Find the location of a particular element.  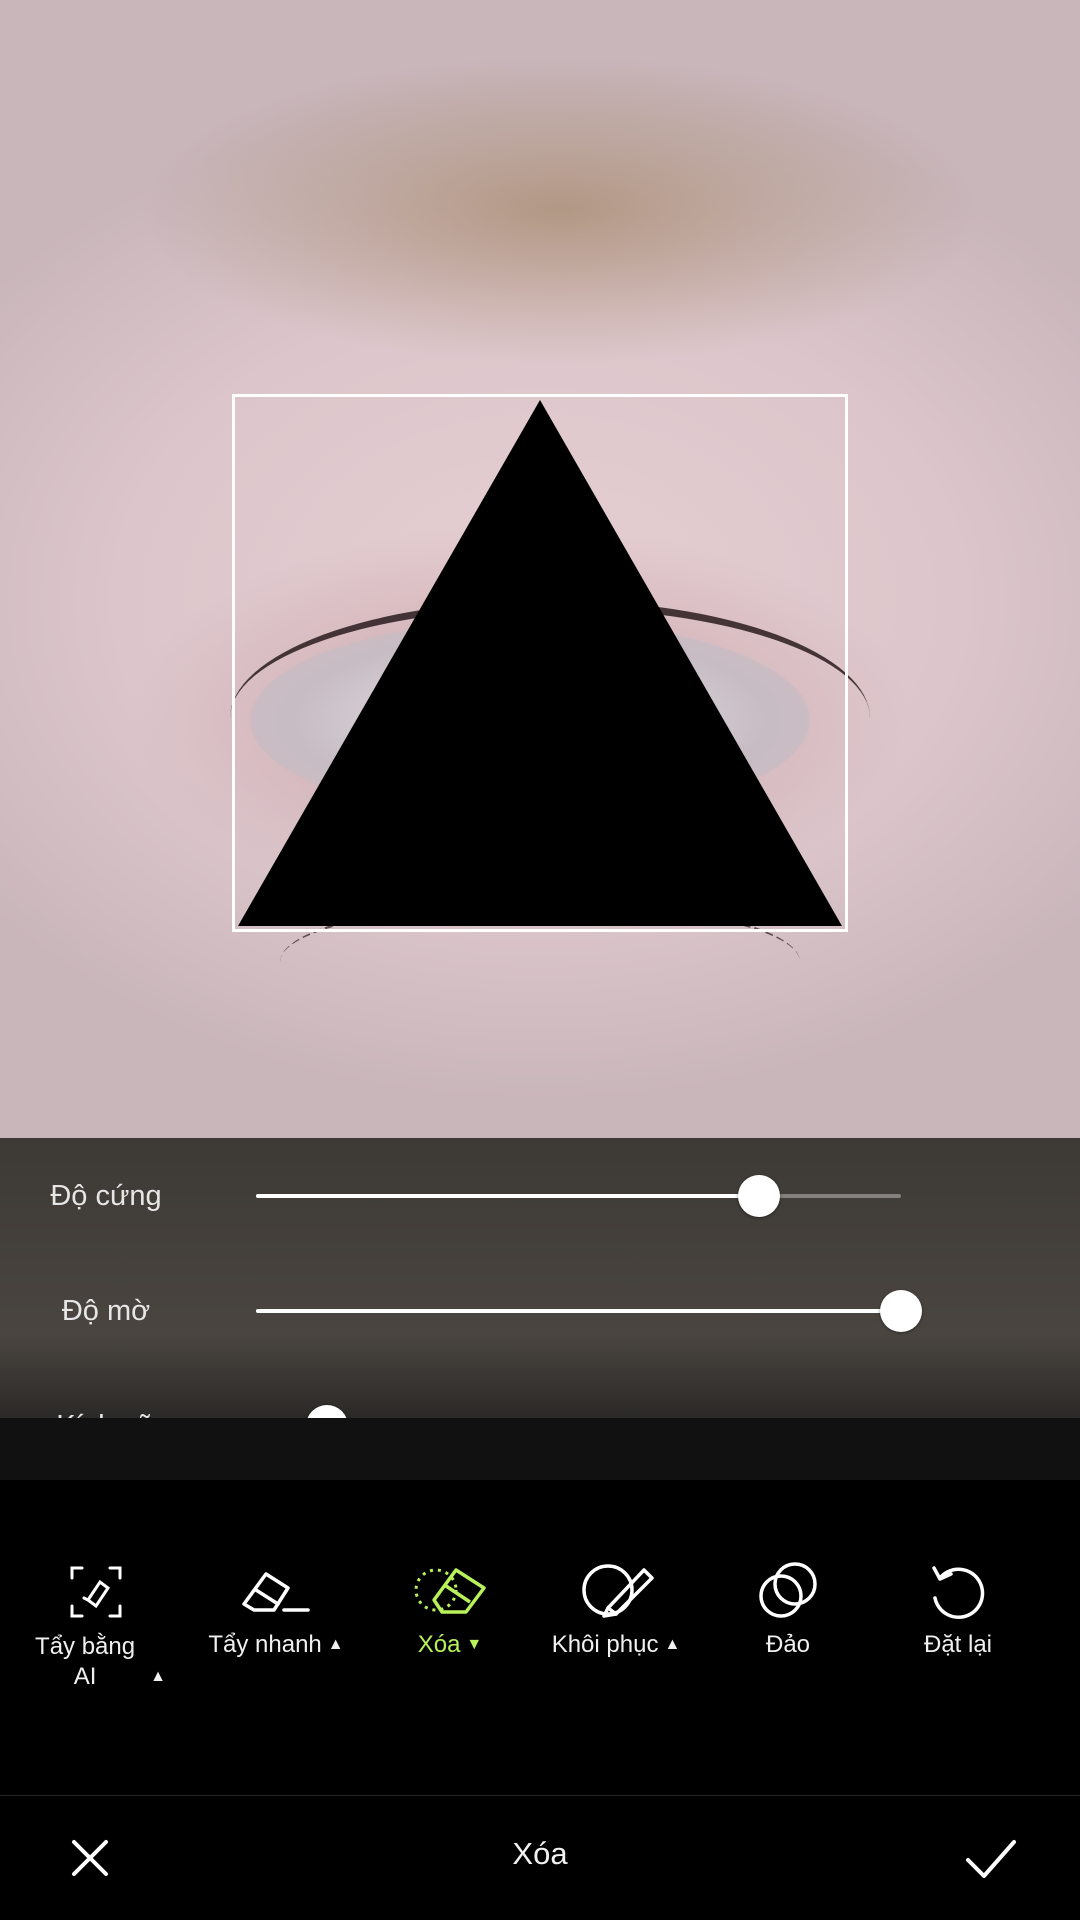

blur-label: Độ mờ is located at coordinates (106, 1311).